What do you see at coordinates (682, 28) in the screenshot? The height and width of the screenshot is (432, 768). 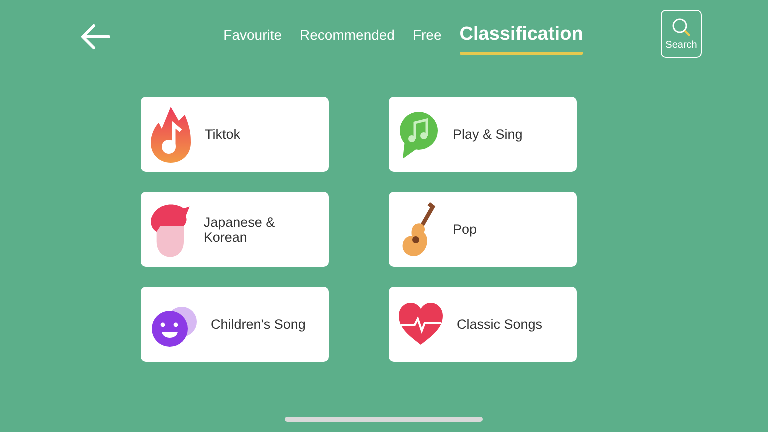 I see `search-icon` at bounding box center [682, 28].